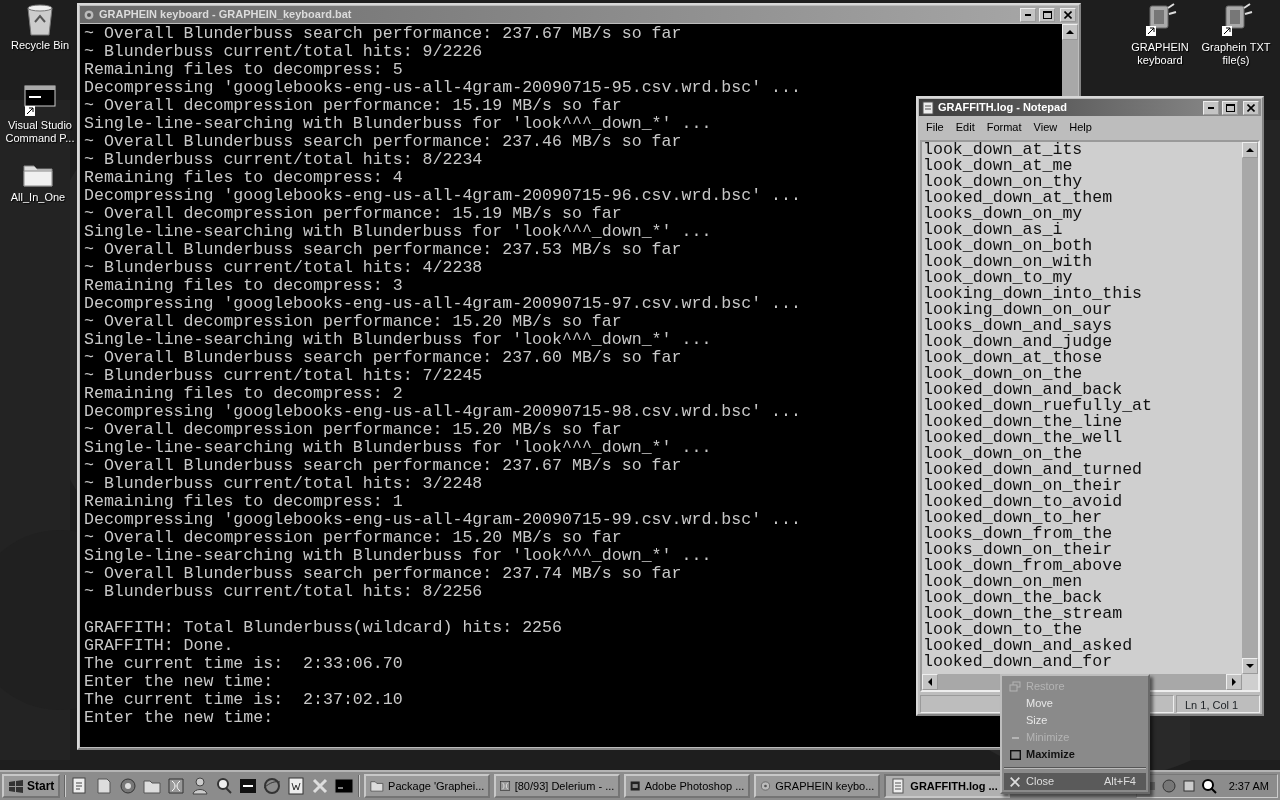 This screenshot has height=800, width=1280. What do you see at coordinates (383, 574) in the screenshot?
I see `console-line: ~ Overall Blunderbuss search performance: 237.74 MB/s so far` at bounding box center [383, 574].